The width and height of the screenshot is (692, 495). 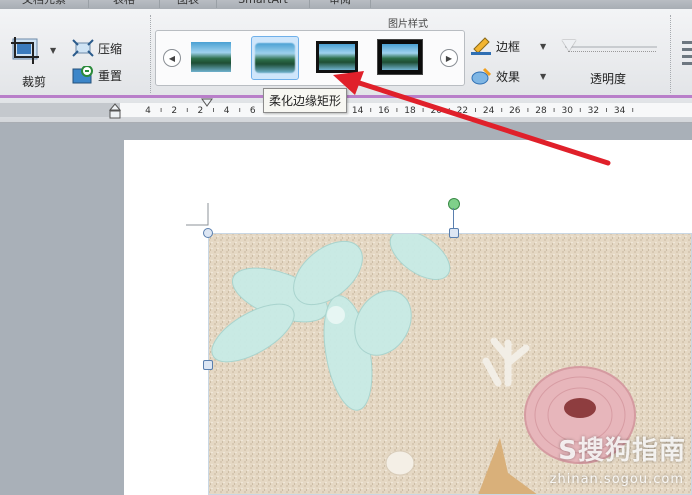 What do you see at coordinates (410, 111) in the screenshot?
I see `ruler-label: 18` at bounding box center [410, 111].